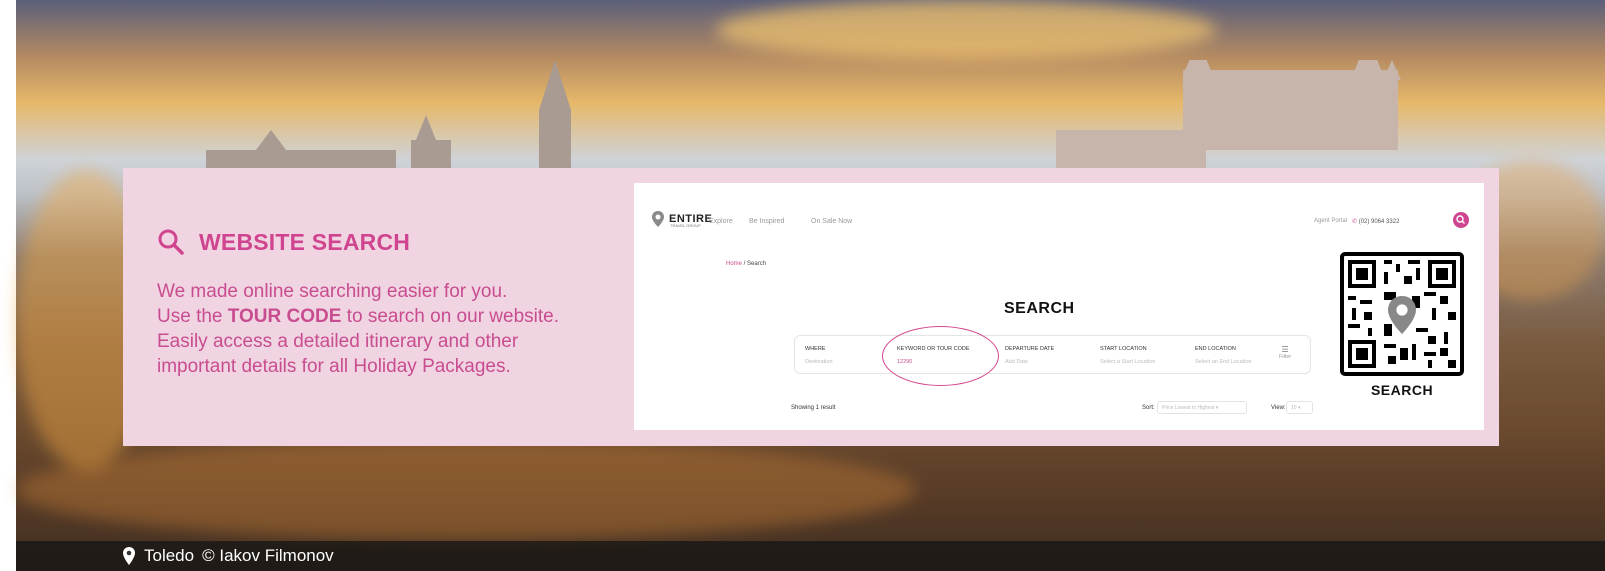  I want to click on entire-logo: ENTIRE TRAVEL GROUP, so click(681, 219).